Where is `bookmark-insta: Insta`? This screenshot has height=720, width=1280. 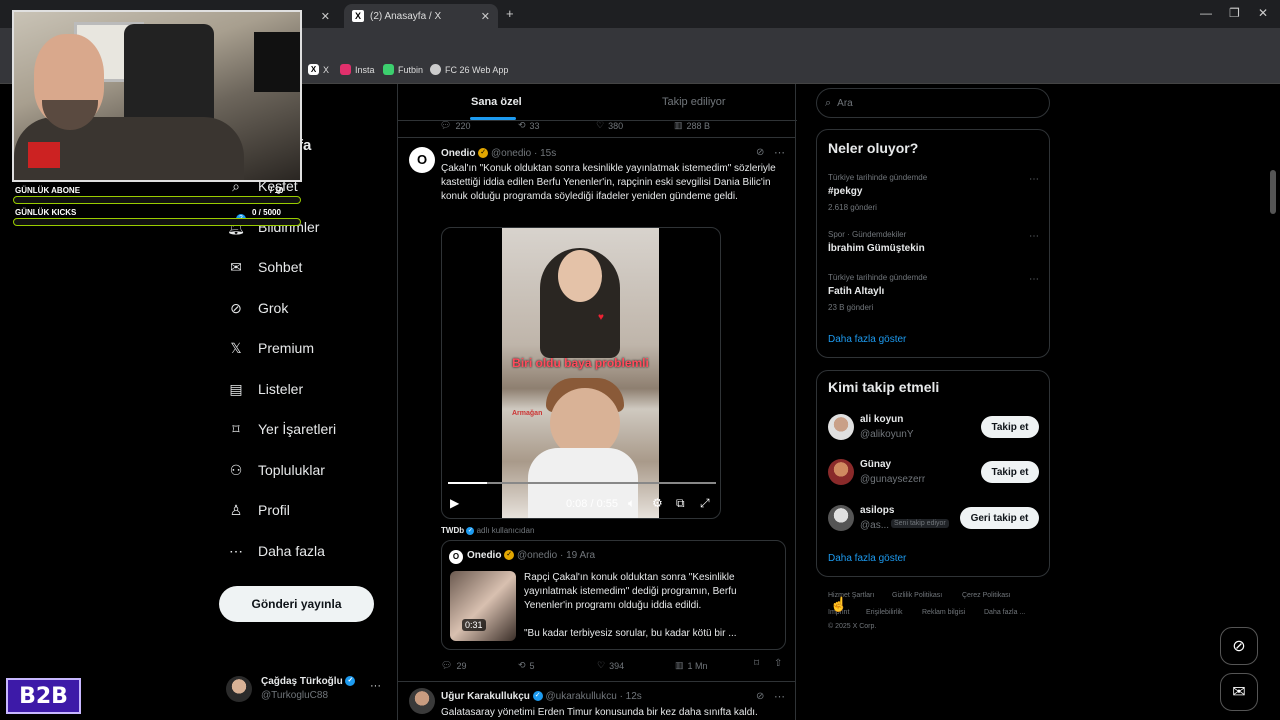
bookmark-insta: Insta is located at coordinates (357, 69).